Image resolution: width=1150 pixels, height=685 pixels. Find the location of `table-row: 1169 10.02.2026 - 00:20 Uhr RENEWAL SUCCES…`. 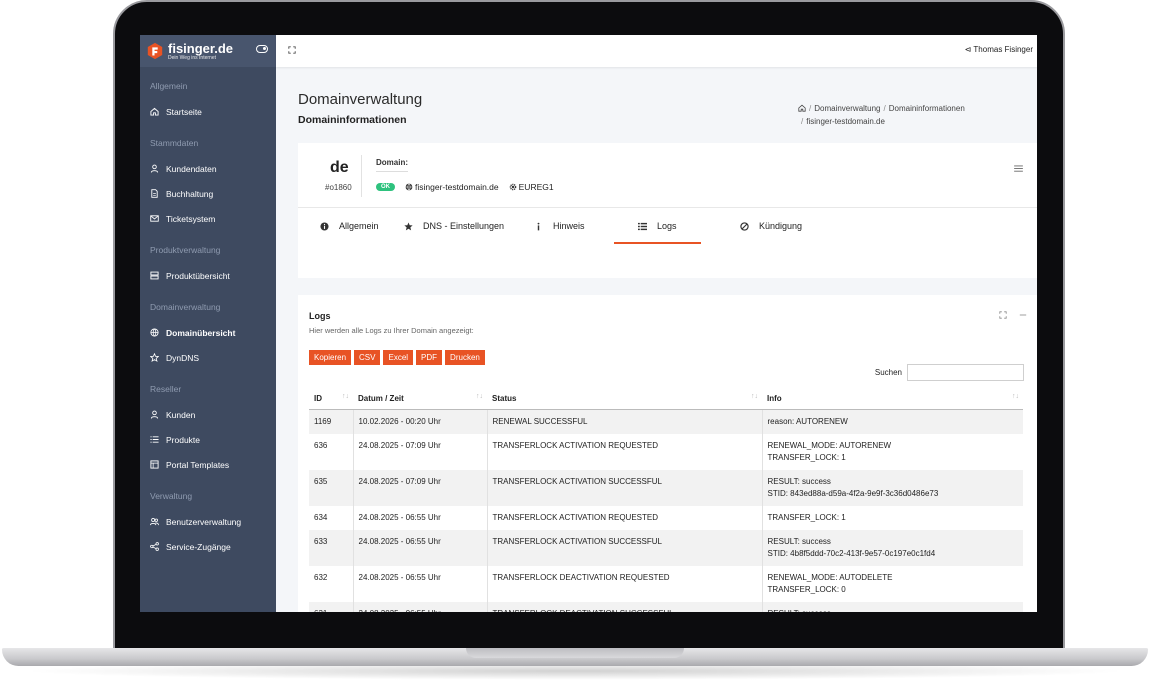

table-row: 1169 10.02.2026 - 00:20 Uhr RENEWAL SUCCES… is located at coordinates (666, 421).